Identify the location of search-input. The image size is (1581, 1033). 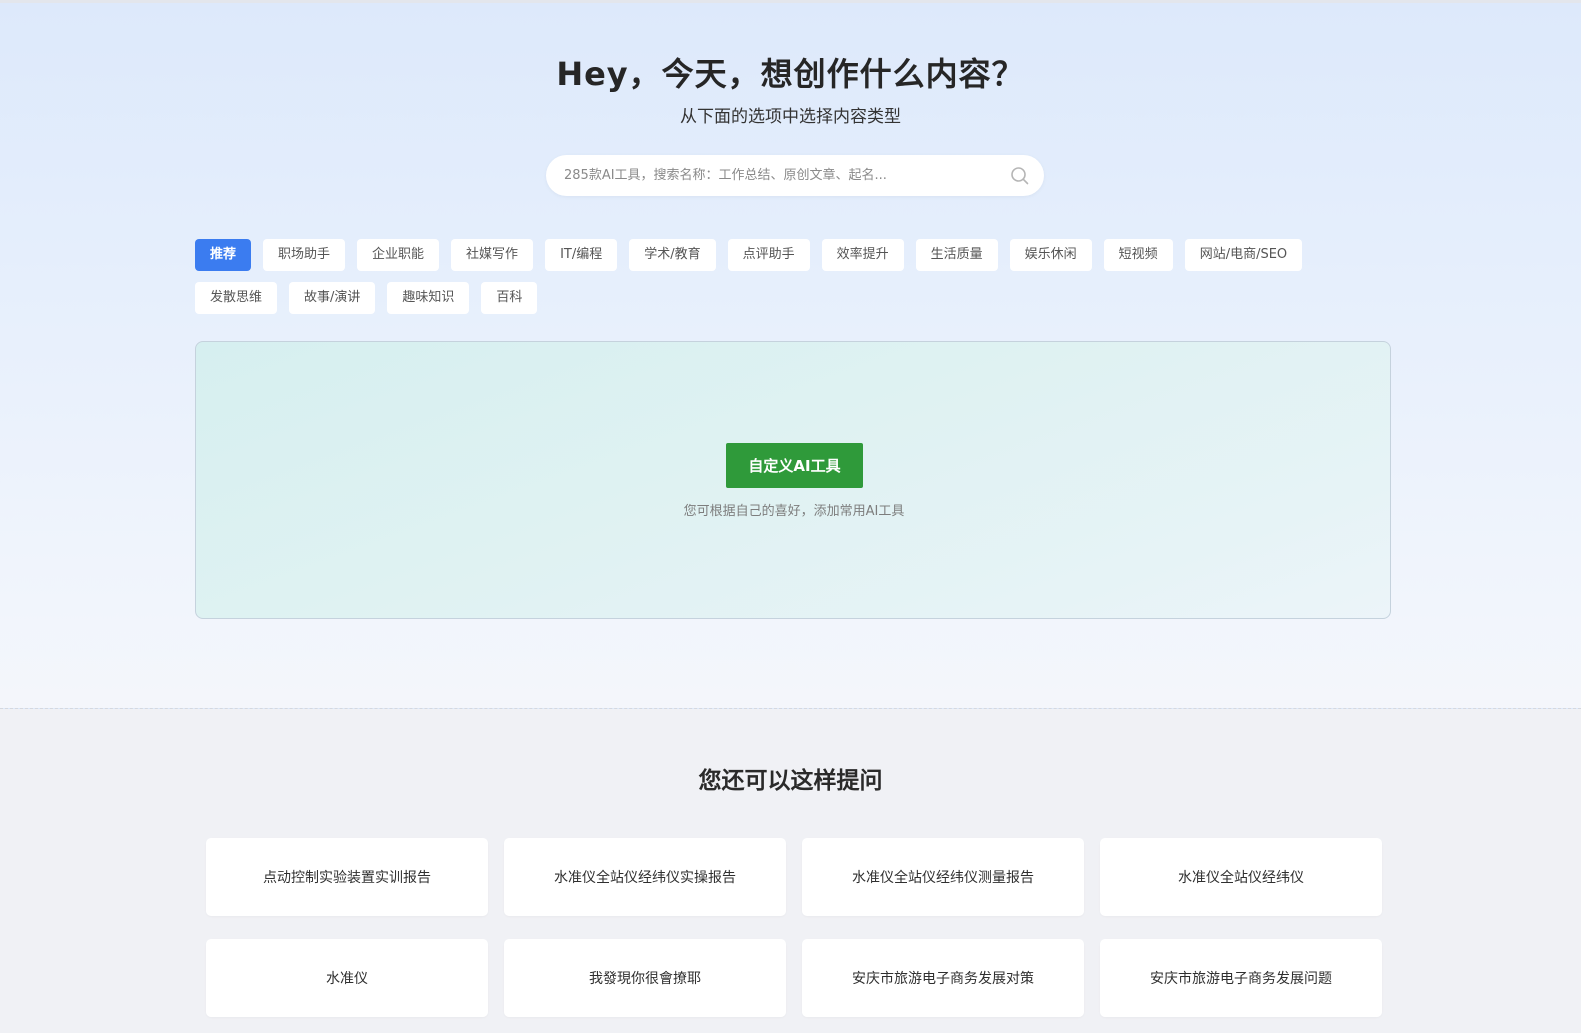
(779, 175).